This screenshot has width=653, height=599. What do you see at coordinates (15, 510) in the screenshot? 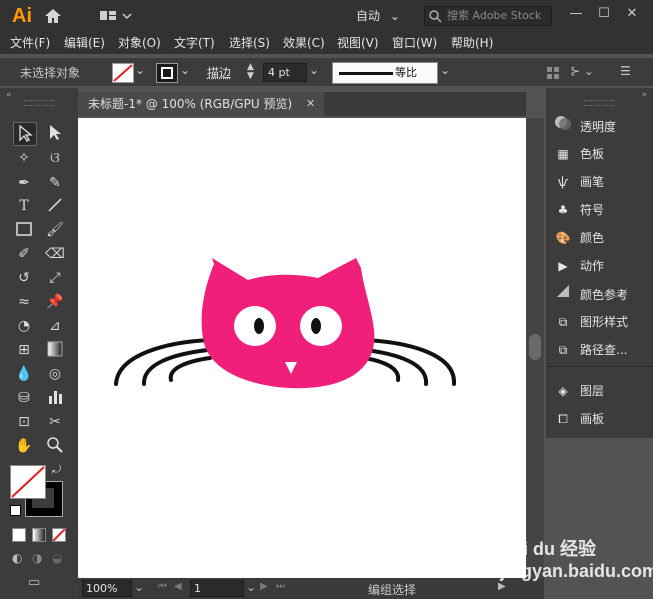
I see `default-colors-icon` at bounding box center [15, 510].